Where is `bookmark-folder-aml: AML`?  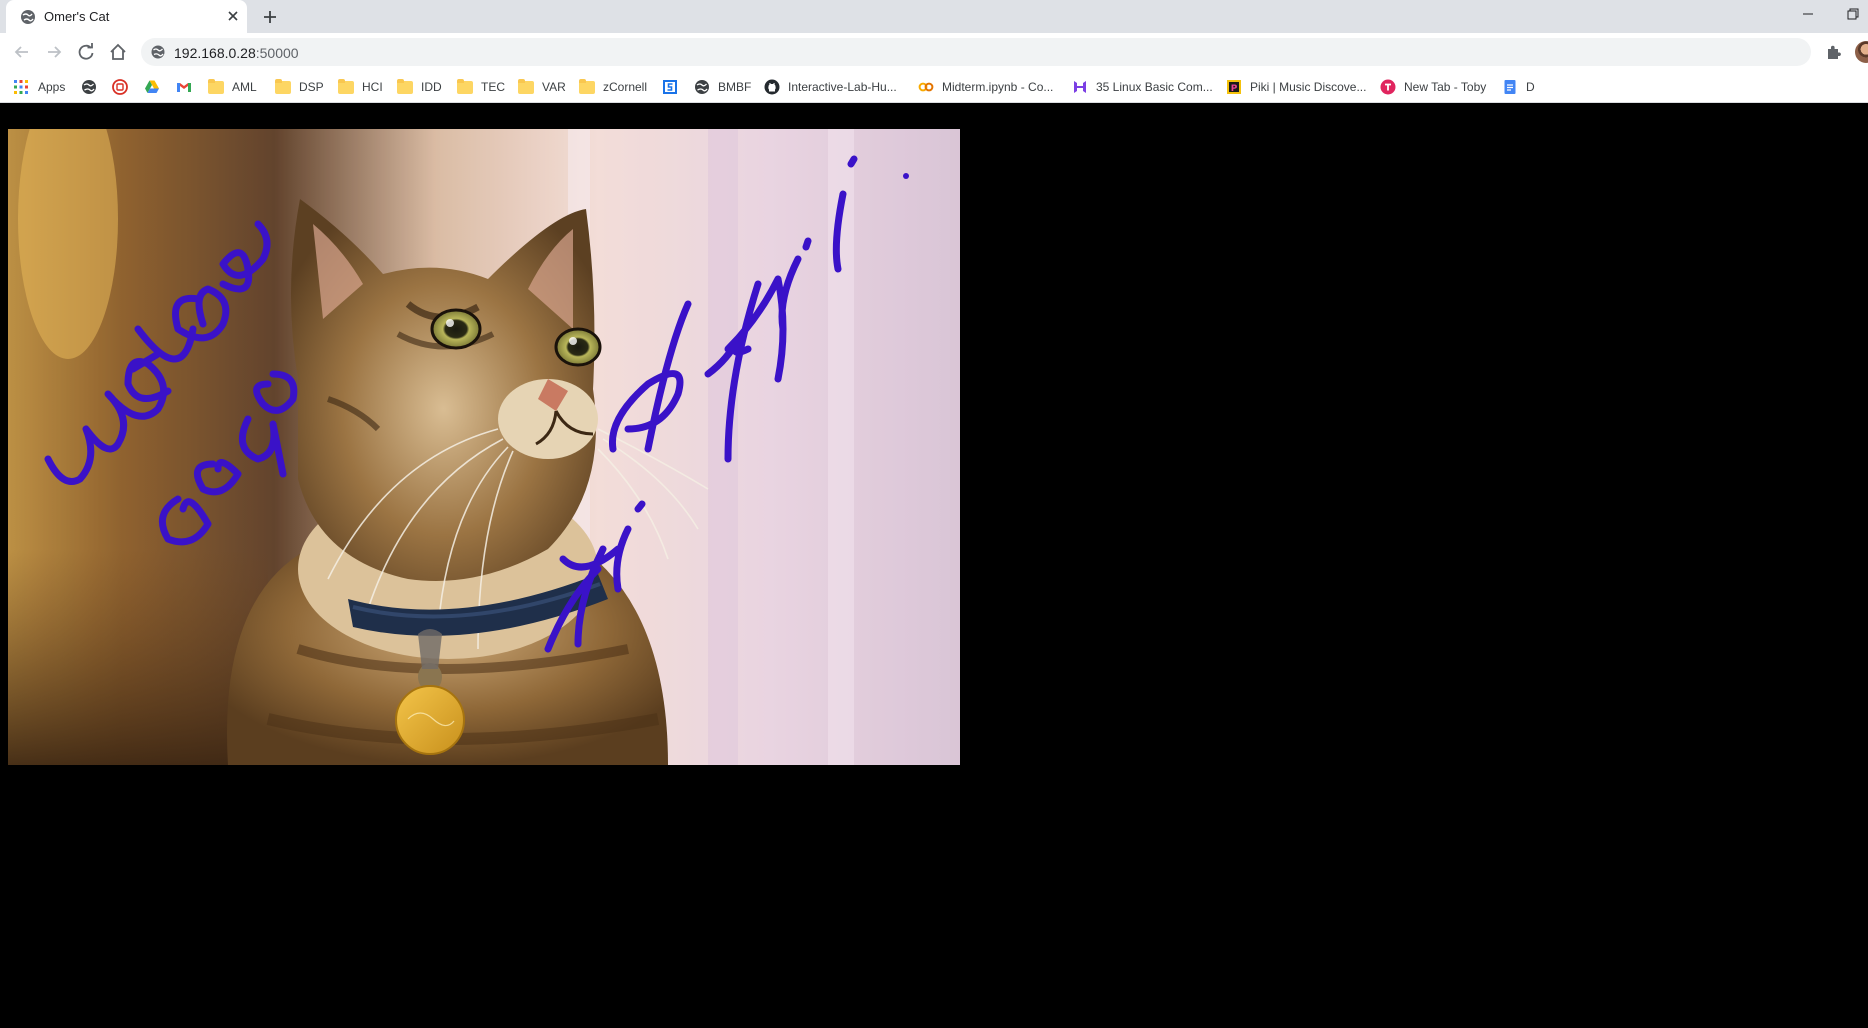
bookmark-folder-aml: AML is located at coordinates (232, 87).